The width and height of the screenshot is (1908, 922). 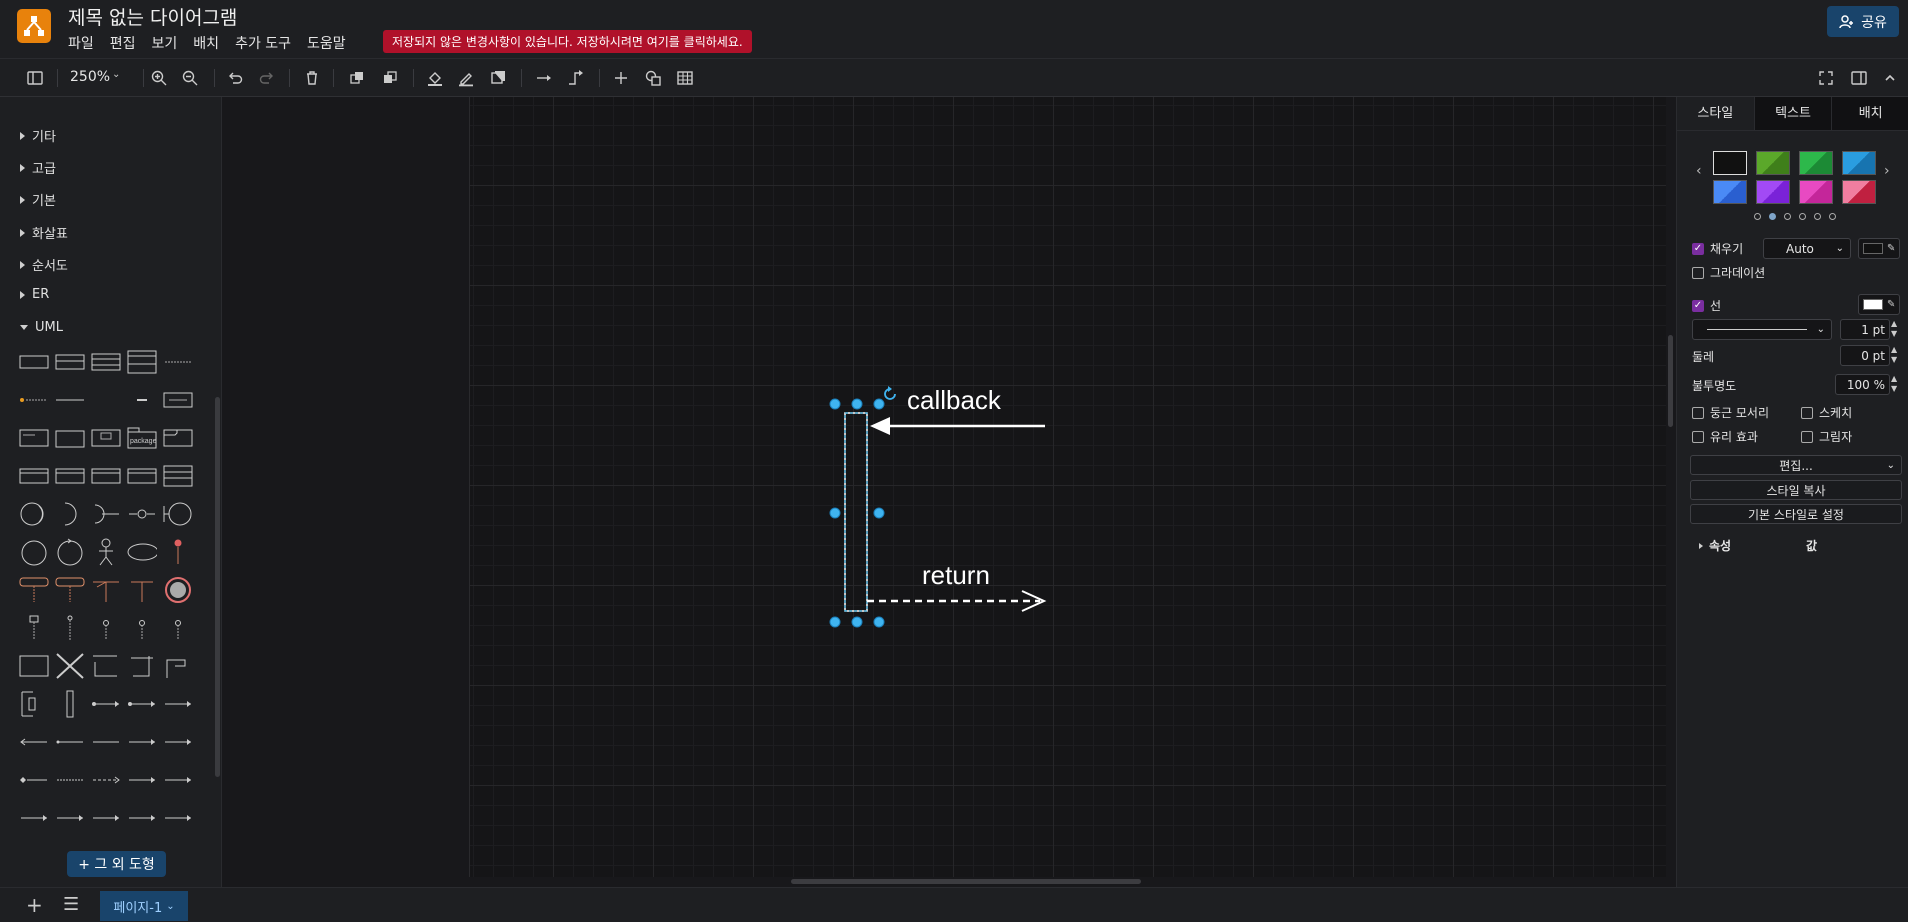 I want to click on fill-checkbox, so click(x=1698, y=248).